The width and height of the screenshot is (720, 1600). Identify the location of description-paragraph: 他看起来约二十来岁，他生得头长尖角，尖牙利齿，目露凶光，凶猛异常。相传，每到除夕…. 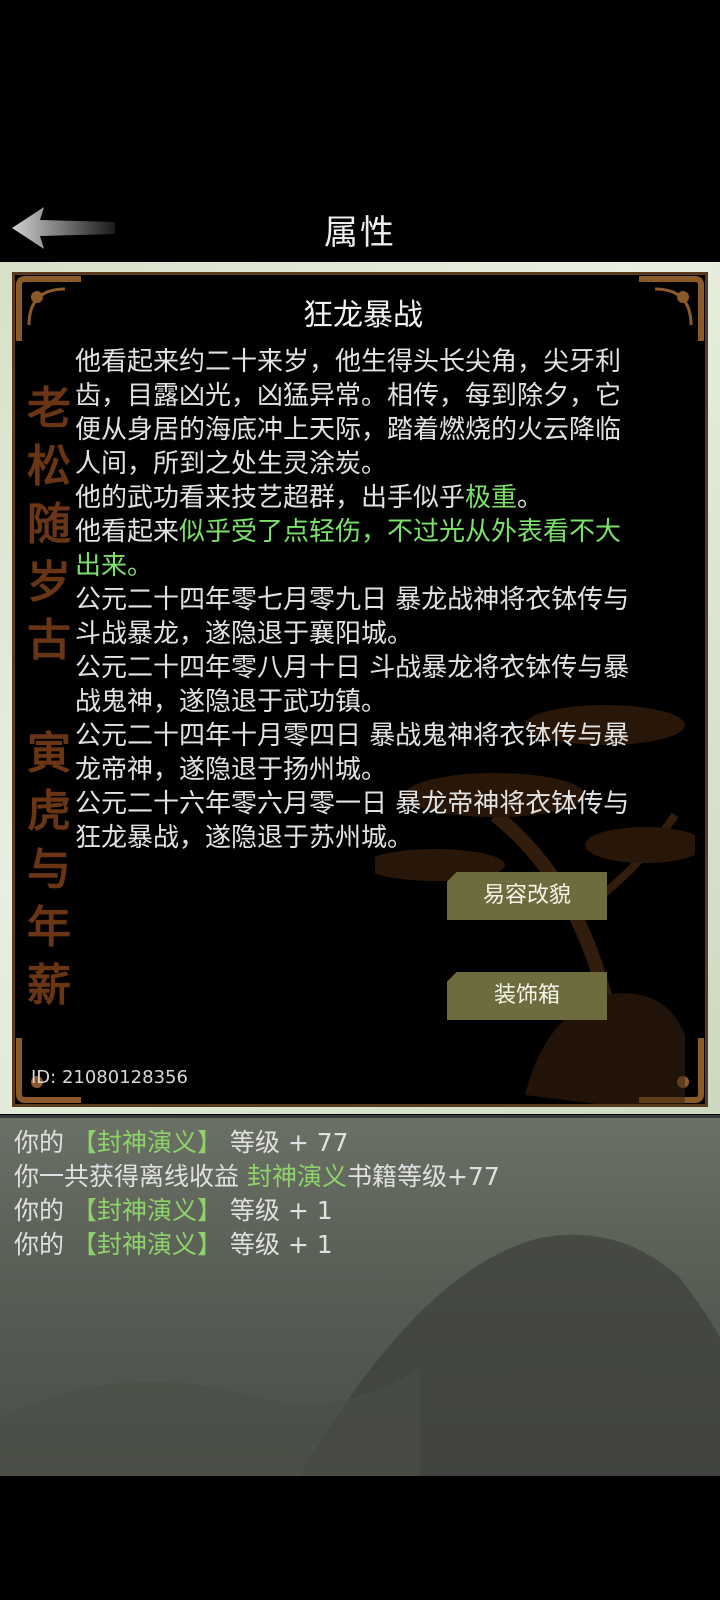
(360, 413).